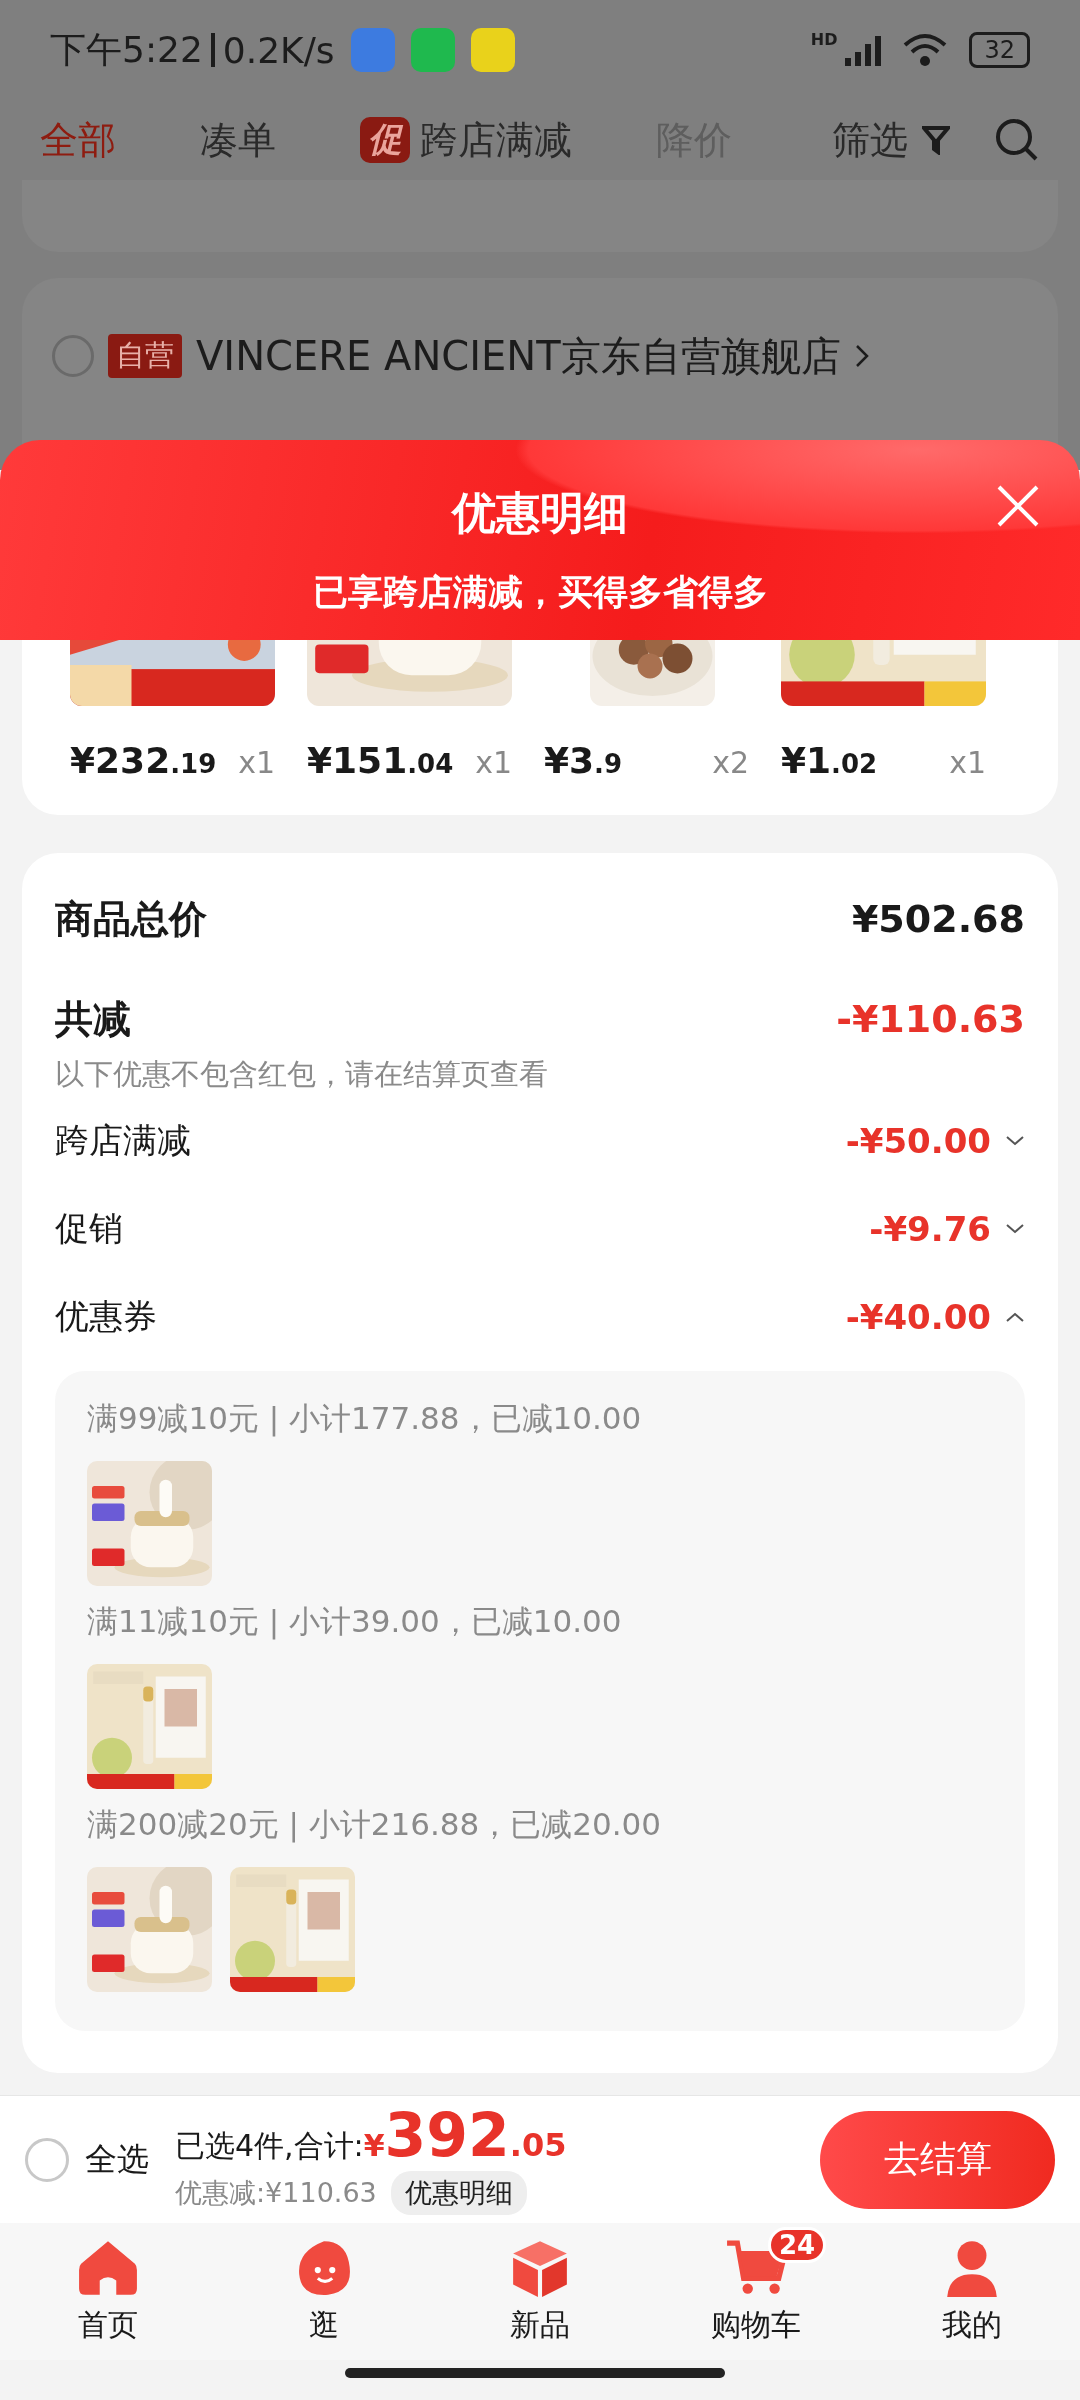  Describe the element at coordinates (145, 356) in the screenshot. I see `store-tag: 自营` at that location.